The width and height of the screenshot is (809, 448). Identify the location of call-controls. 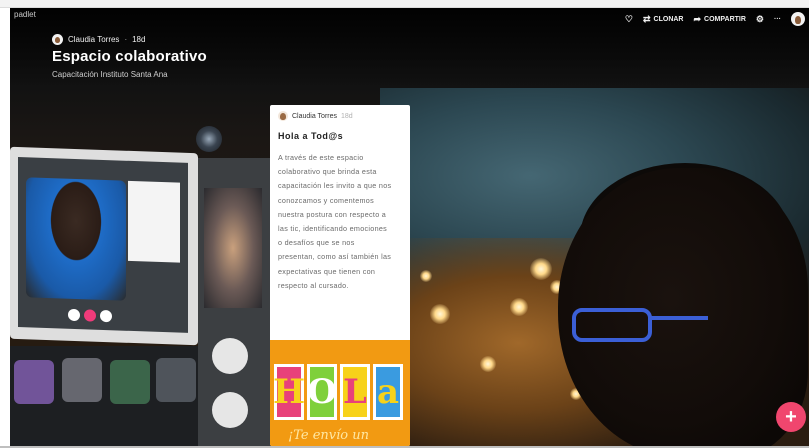
(113, 317).